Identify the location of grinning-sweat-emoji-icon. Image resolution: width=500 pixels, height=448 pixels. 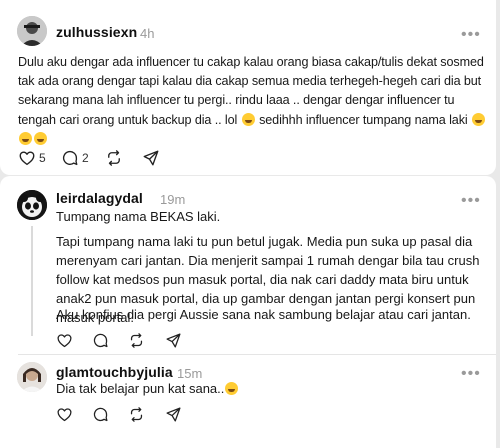
(232, 388).